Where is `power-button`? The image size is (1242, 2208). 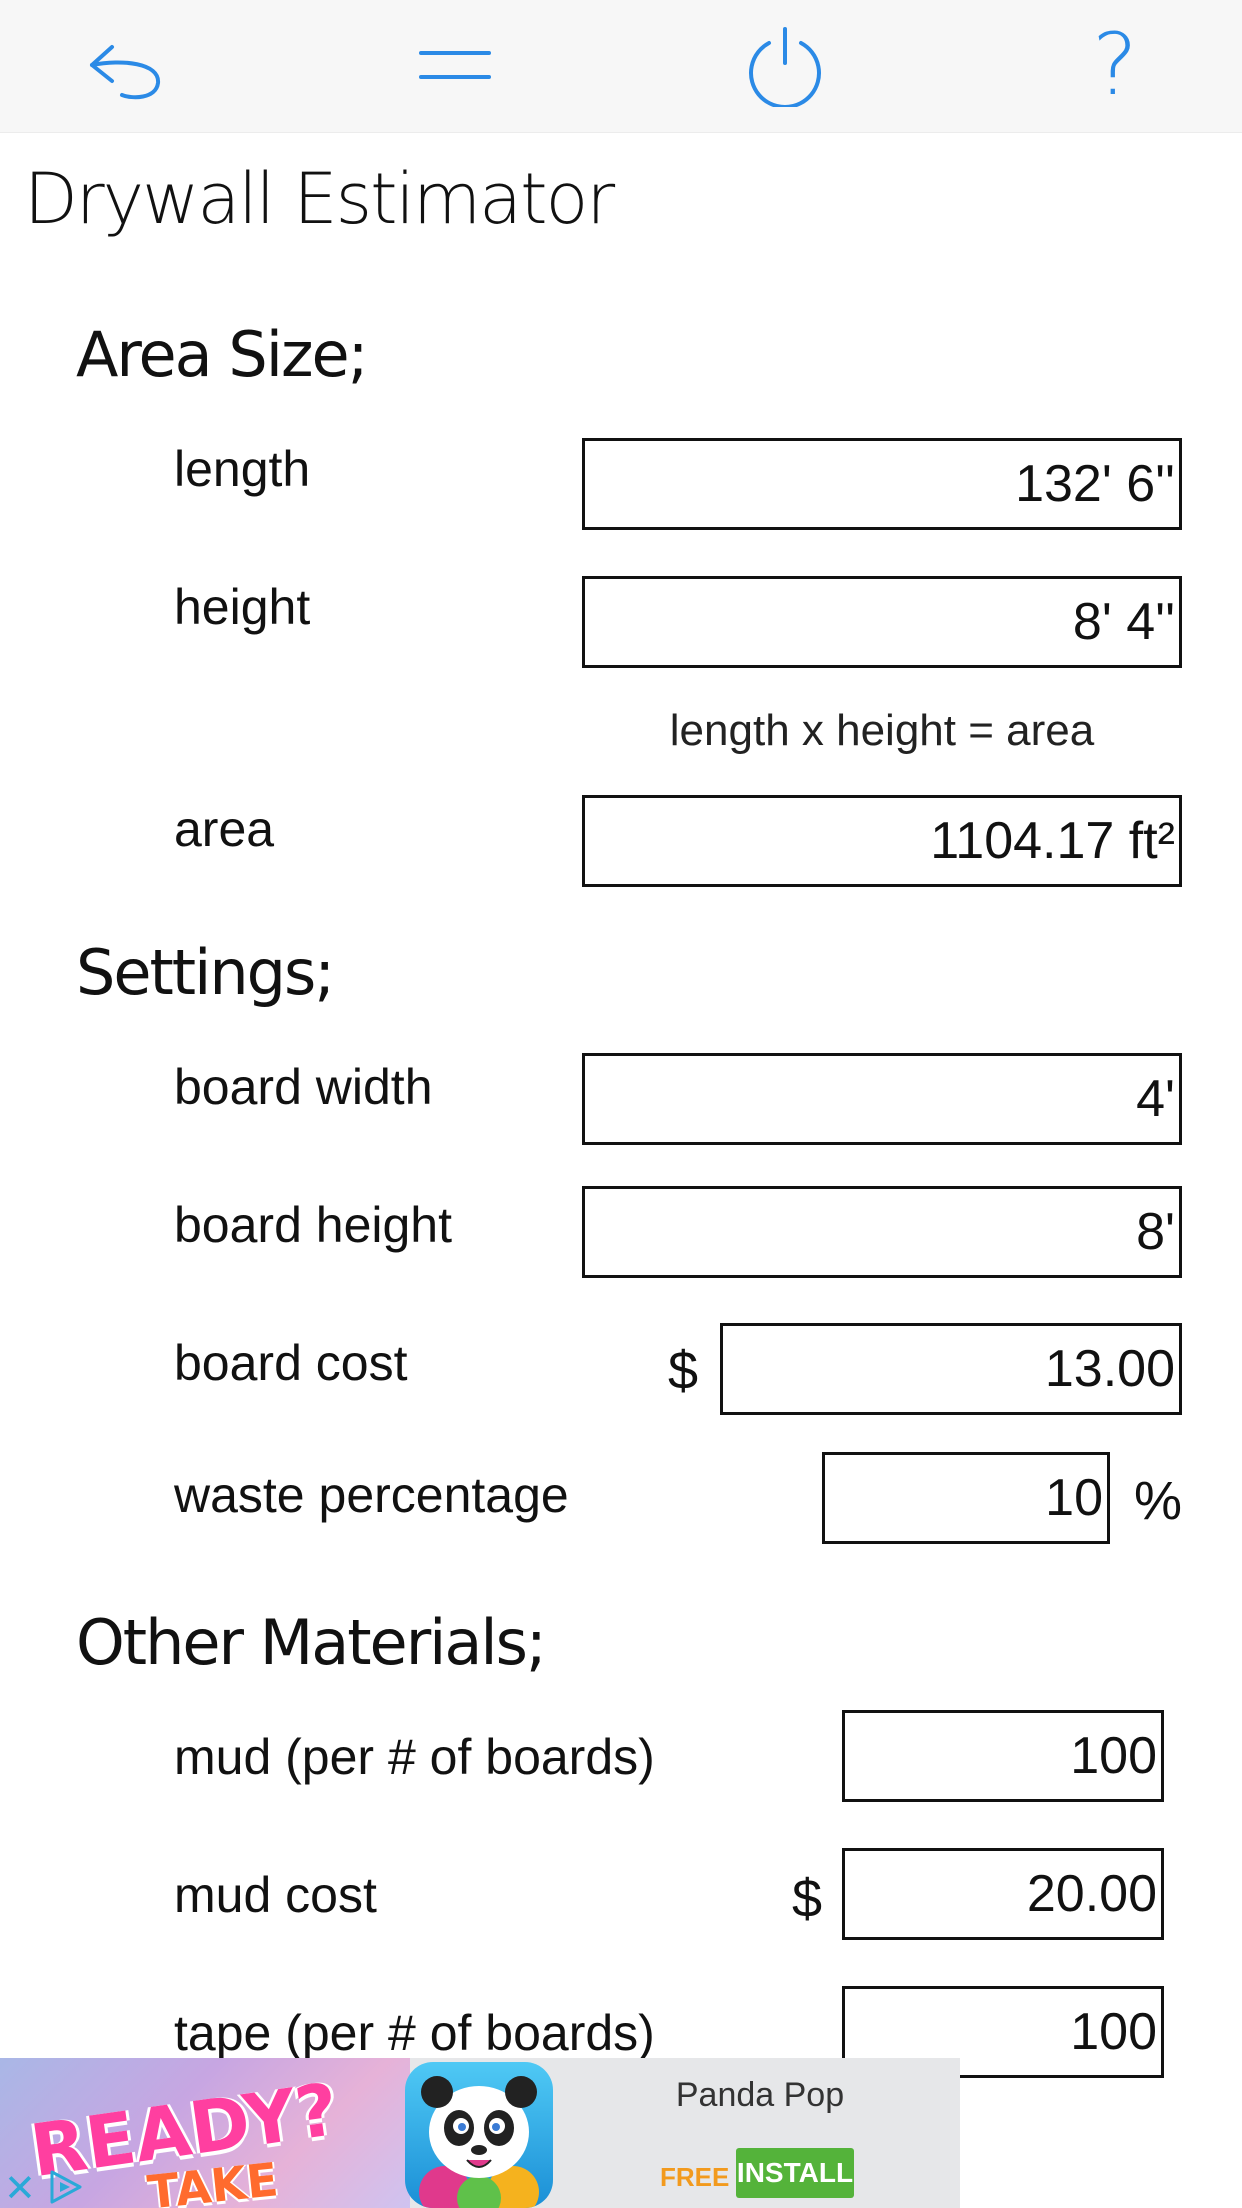 power-button is located at coordinates (785, 65).